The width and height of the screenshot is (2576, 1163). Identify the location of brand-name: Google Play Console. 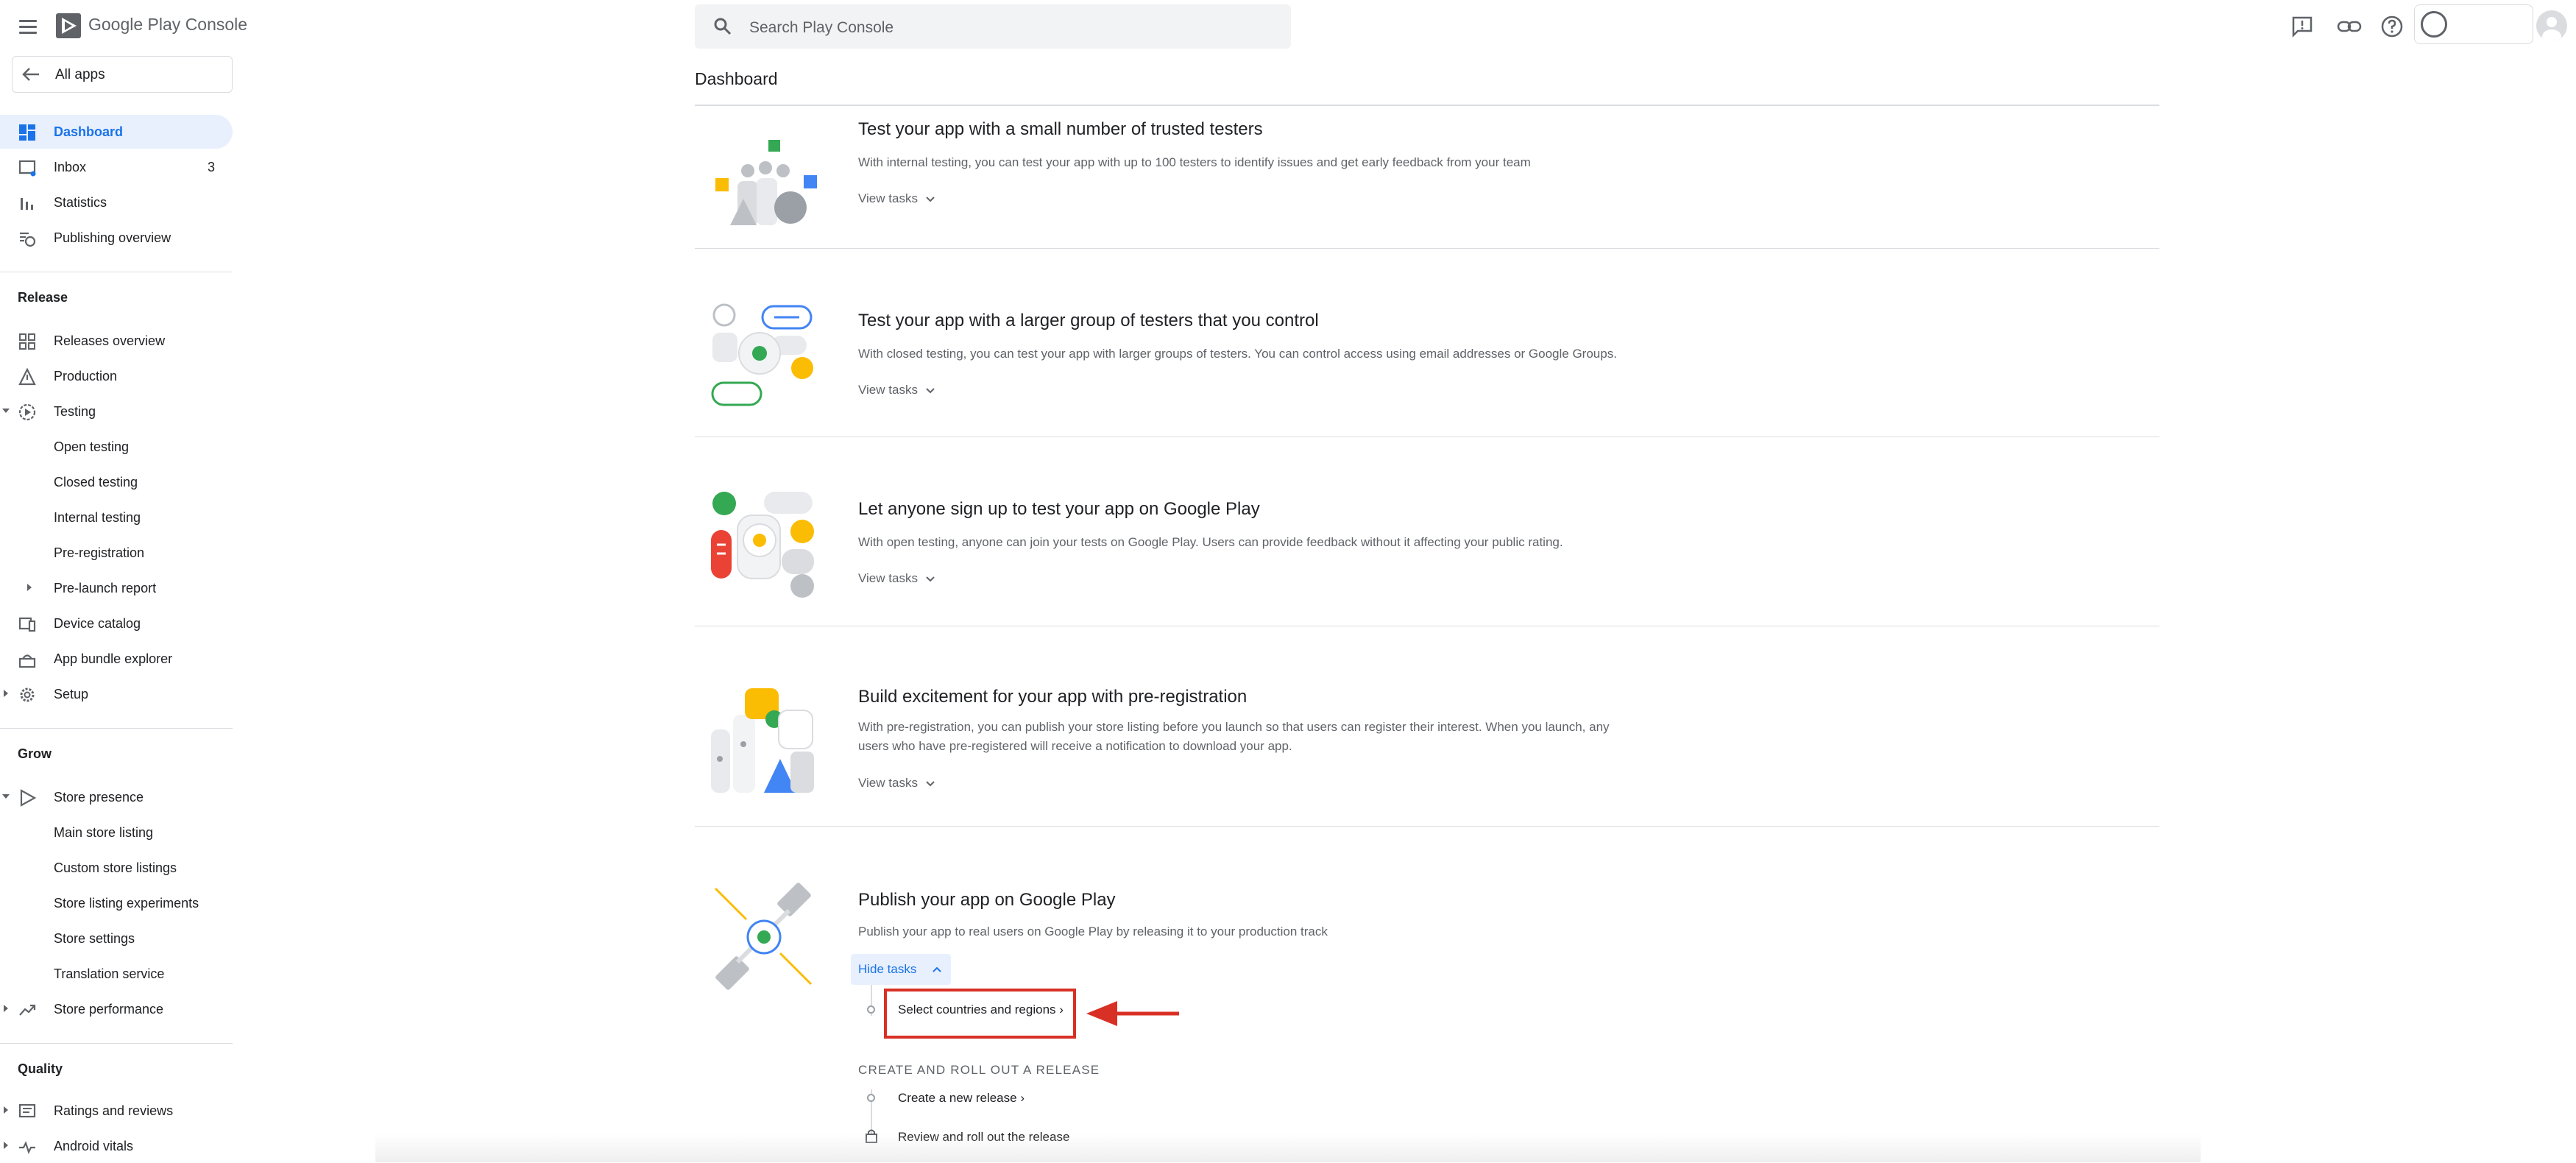
(168, 25).